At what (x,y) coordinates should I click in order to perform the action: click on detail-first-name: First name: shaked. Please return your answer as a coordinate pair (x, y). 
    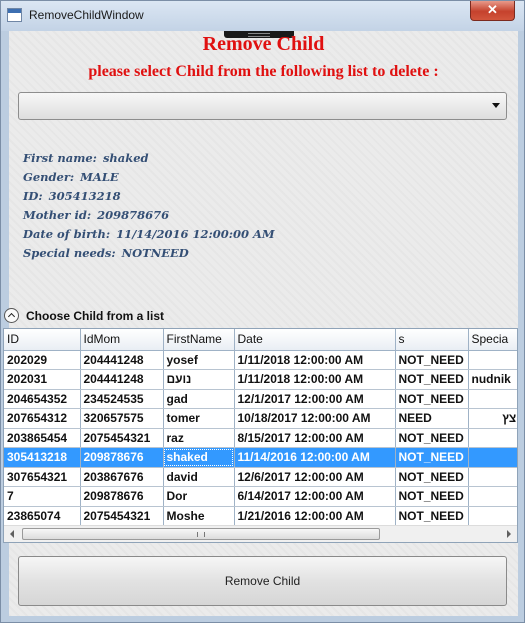
    Looking at the image, I should click on (86, 158).